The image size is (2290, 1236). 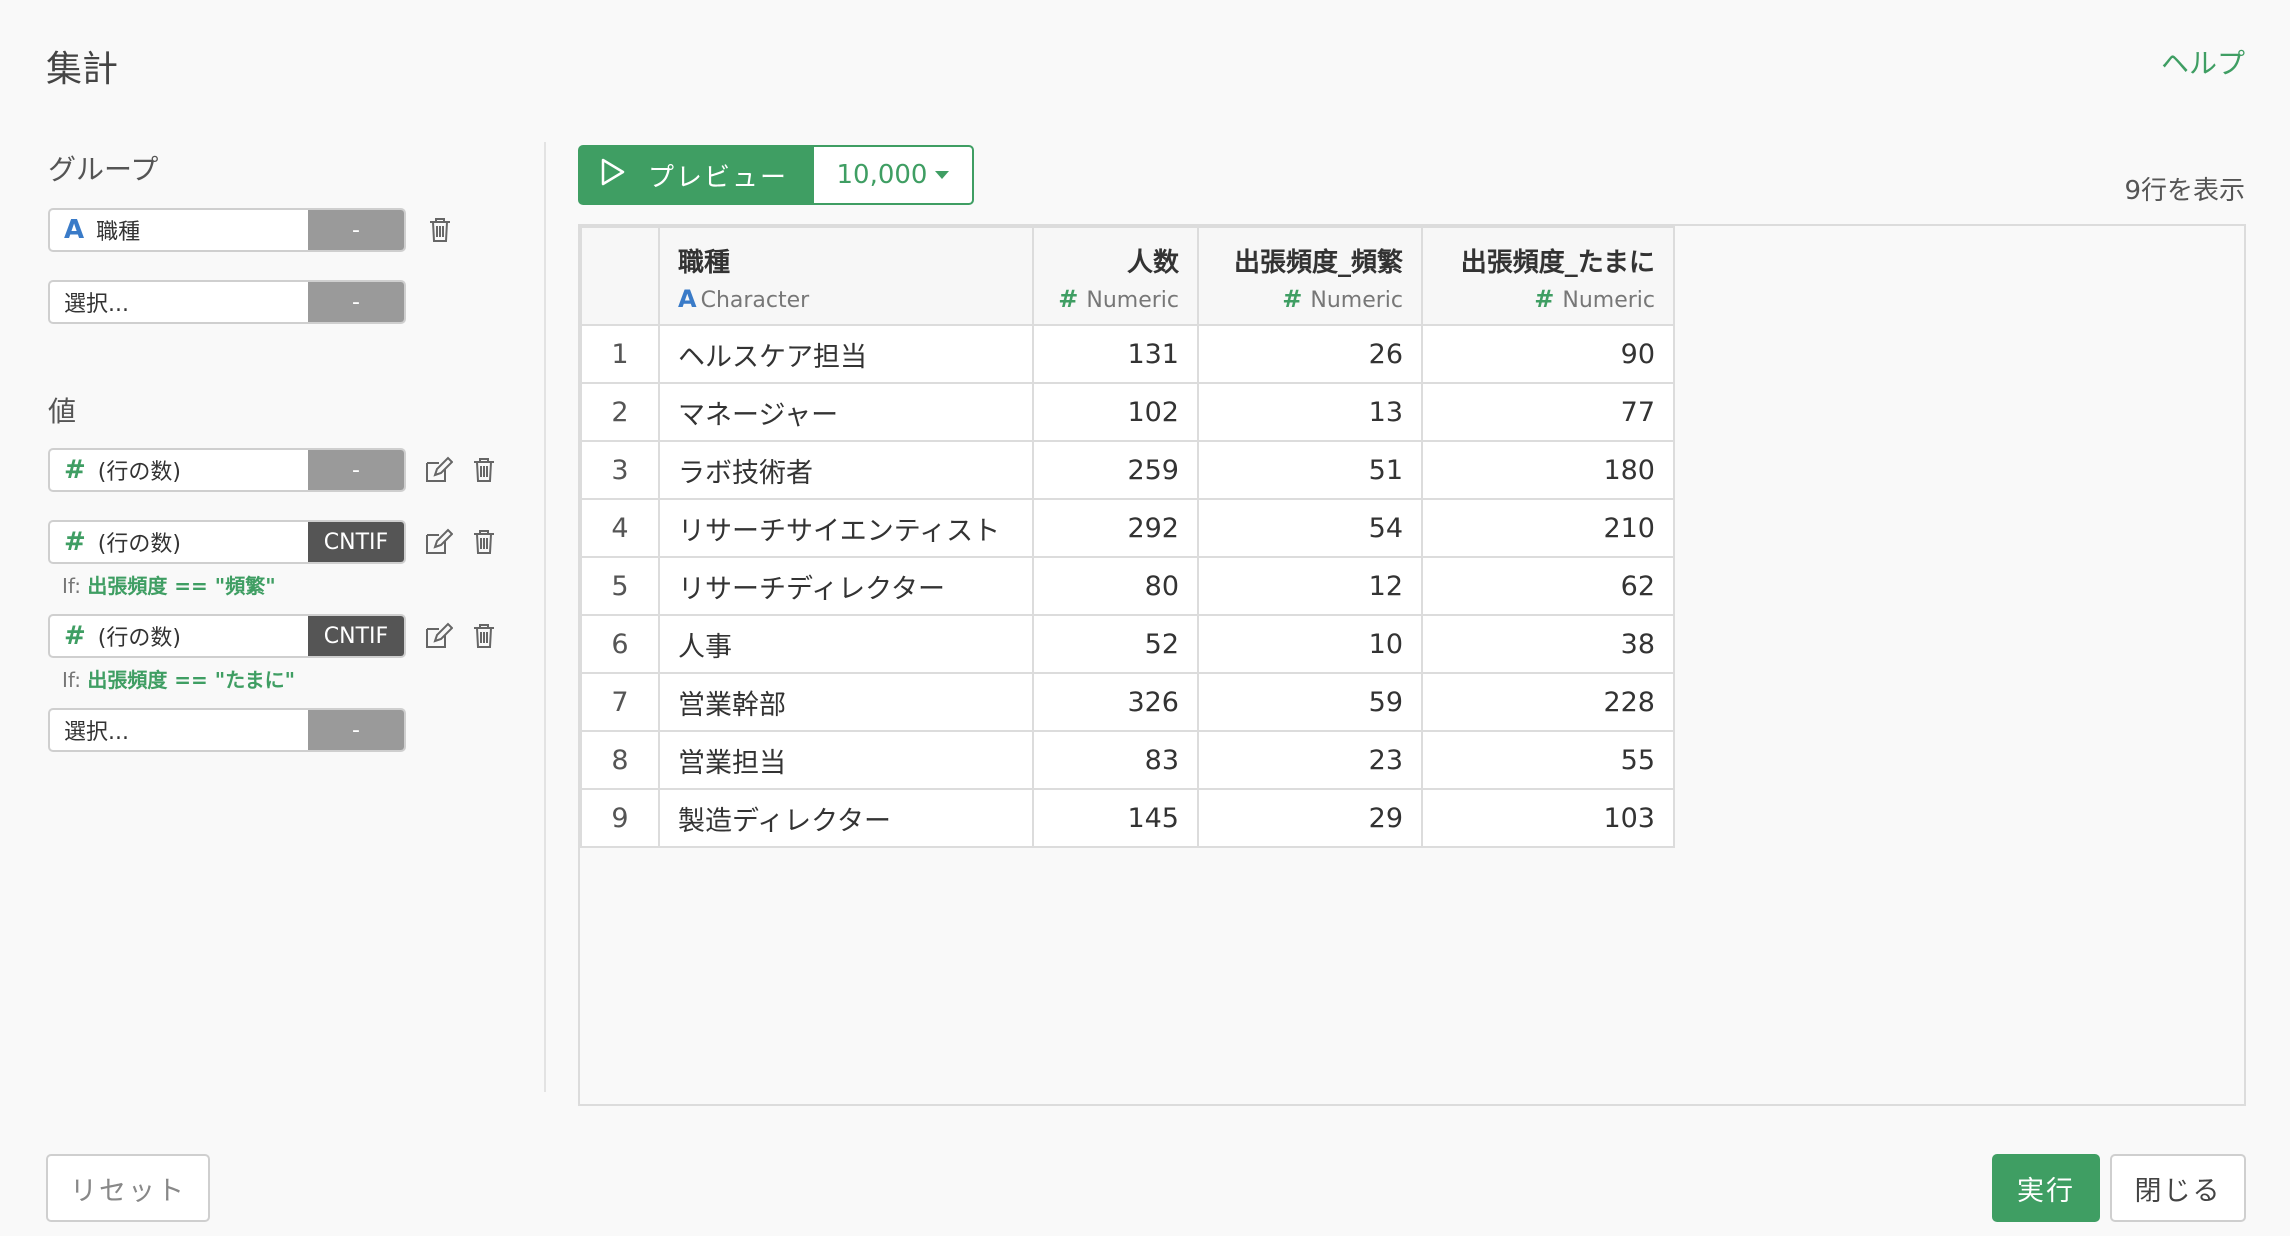 What do you see at coordinates (356, 302) in the screenshot?
I see `group-select-function-button: -` at bounding box center [356, 302].